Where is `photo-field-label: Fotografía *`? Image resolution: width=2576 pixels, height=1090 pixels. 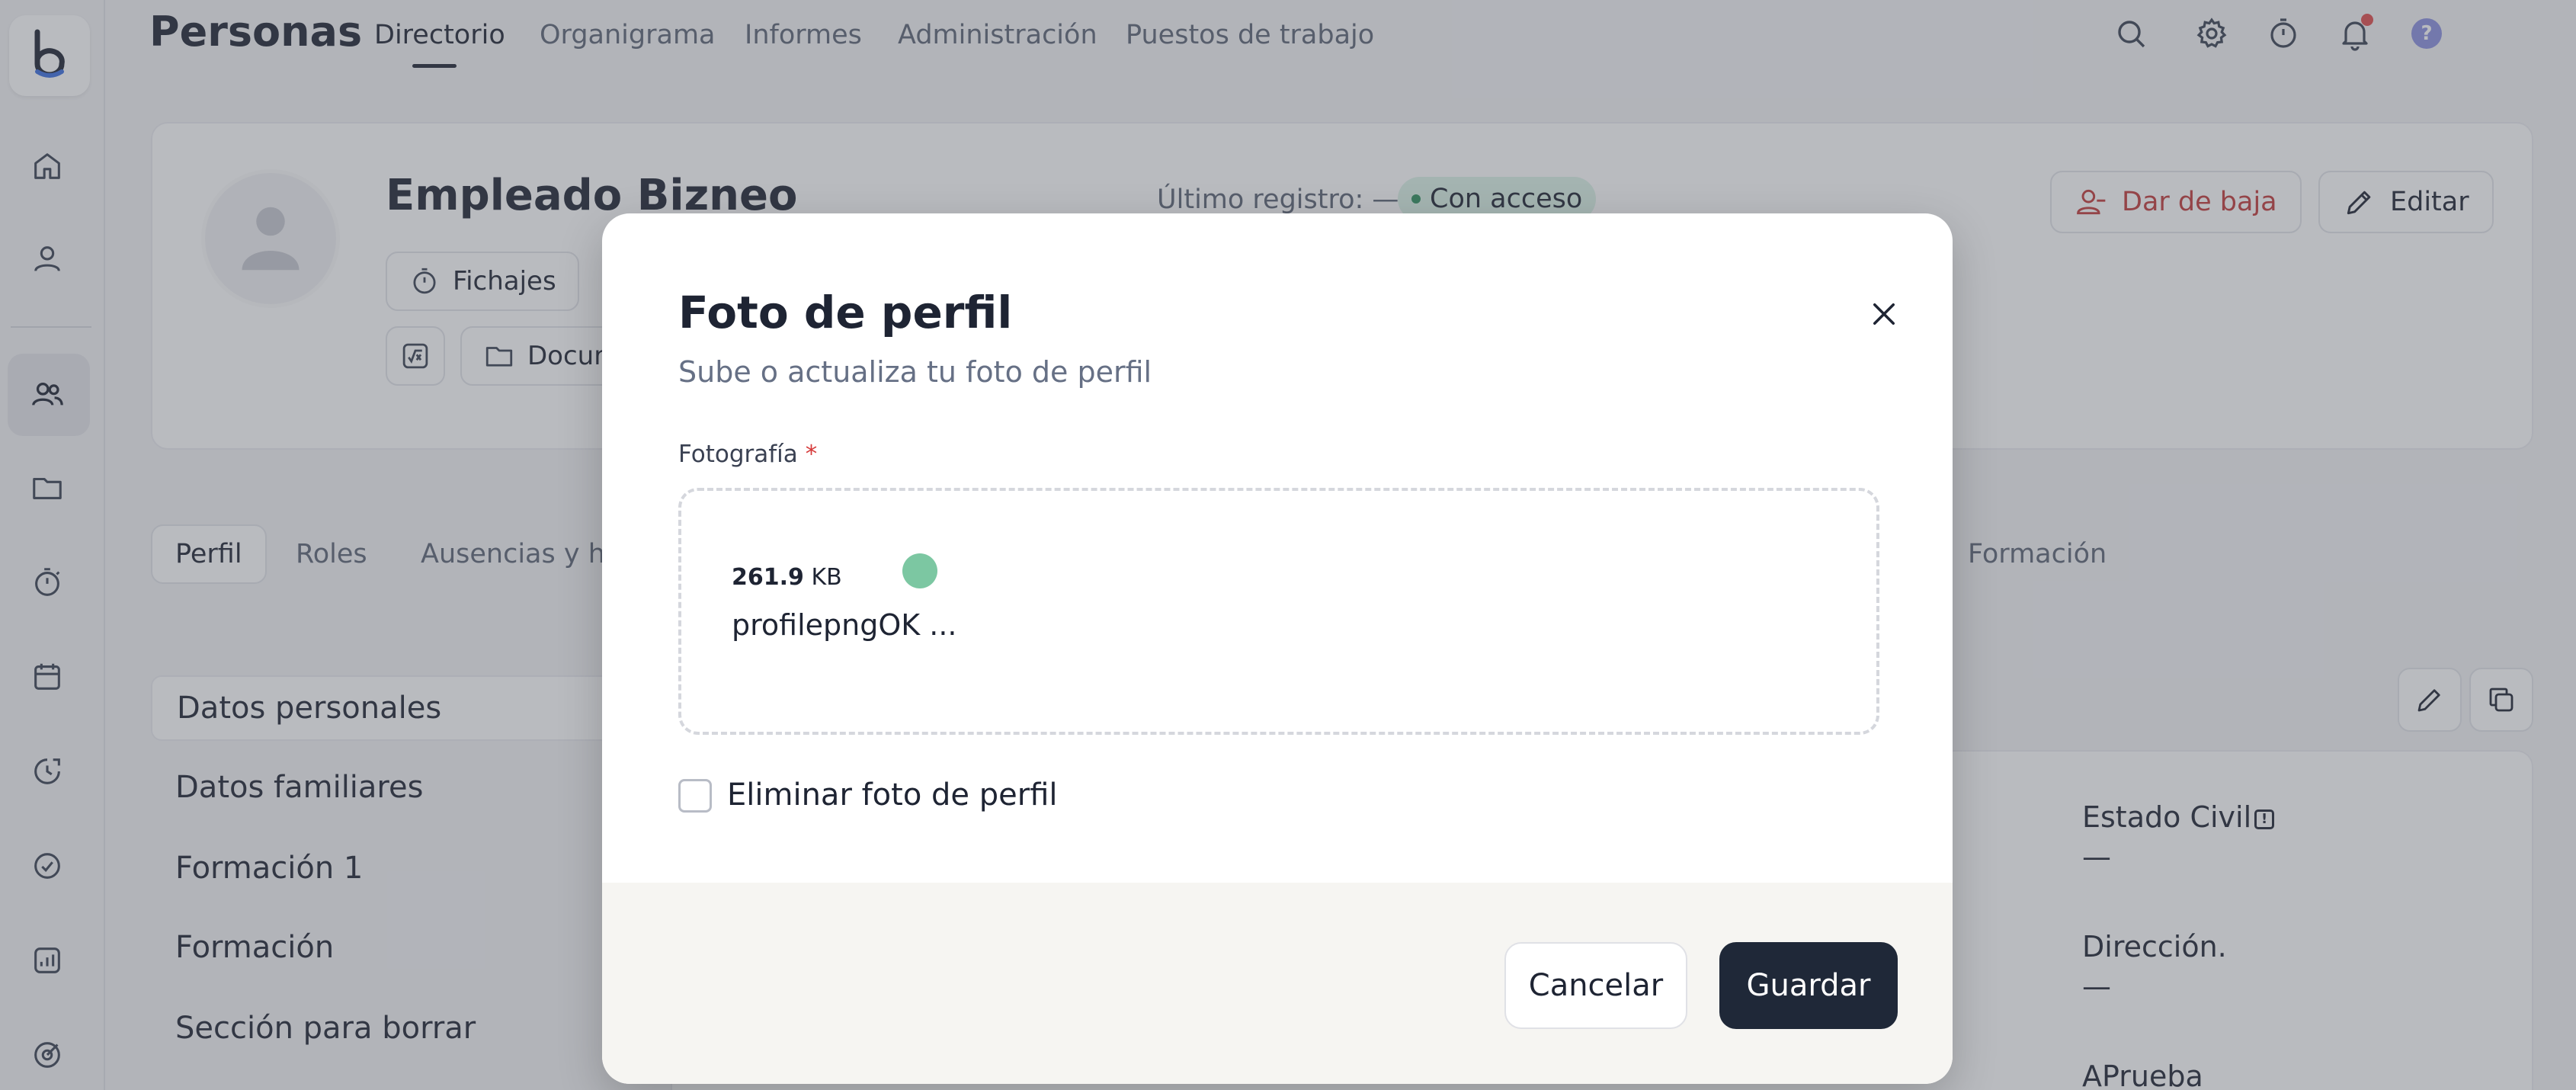
photo-field-label: Fotografía * is located at coordinates (747, 454).